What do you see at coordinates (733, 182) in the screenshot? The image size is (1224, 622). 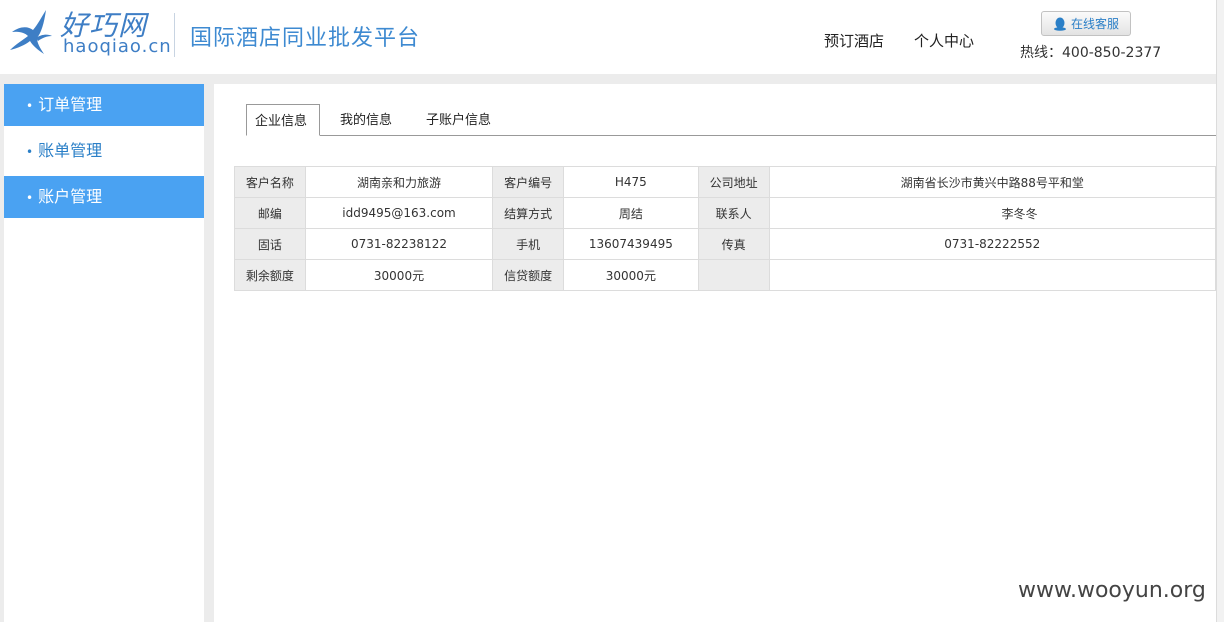 I see `address-label: 公司地址` at bounding box center [733, 182].